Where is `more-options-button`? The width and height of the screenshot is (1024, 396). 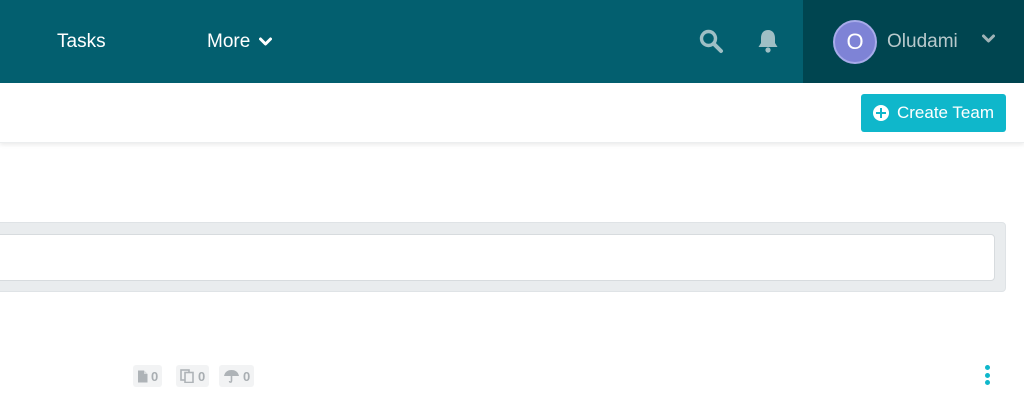
more-options-button is located at coordinates (987, 375).